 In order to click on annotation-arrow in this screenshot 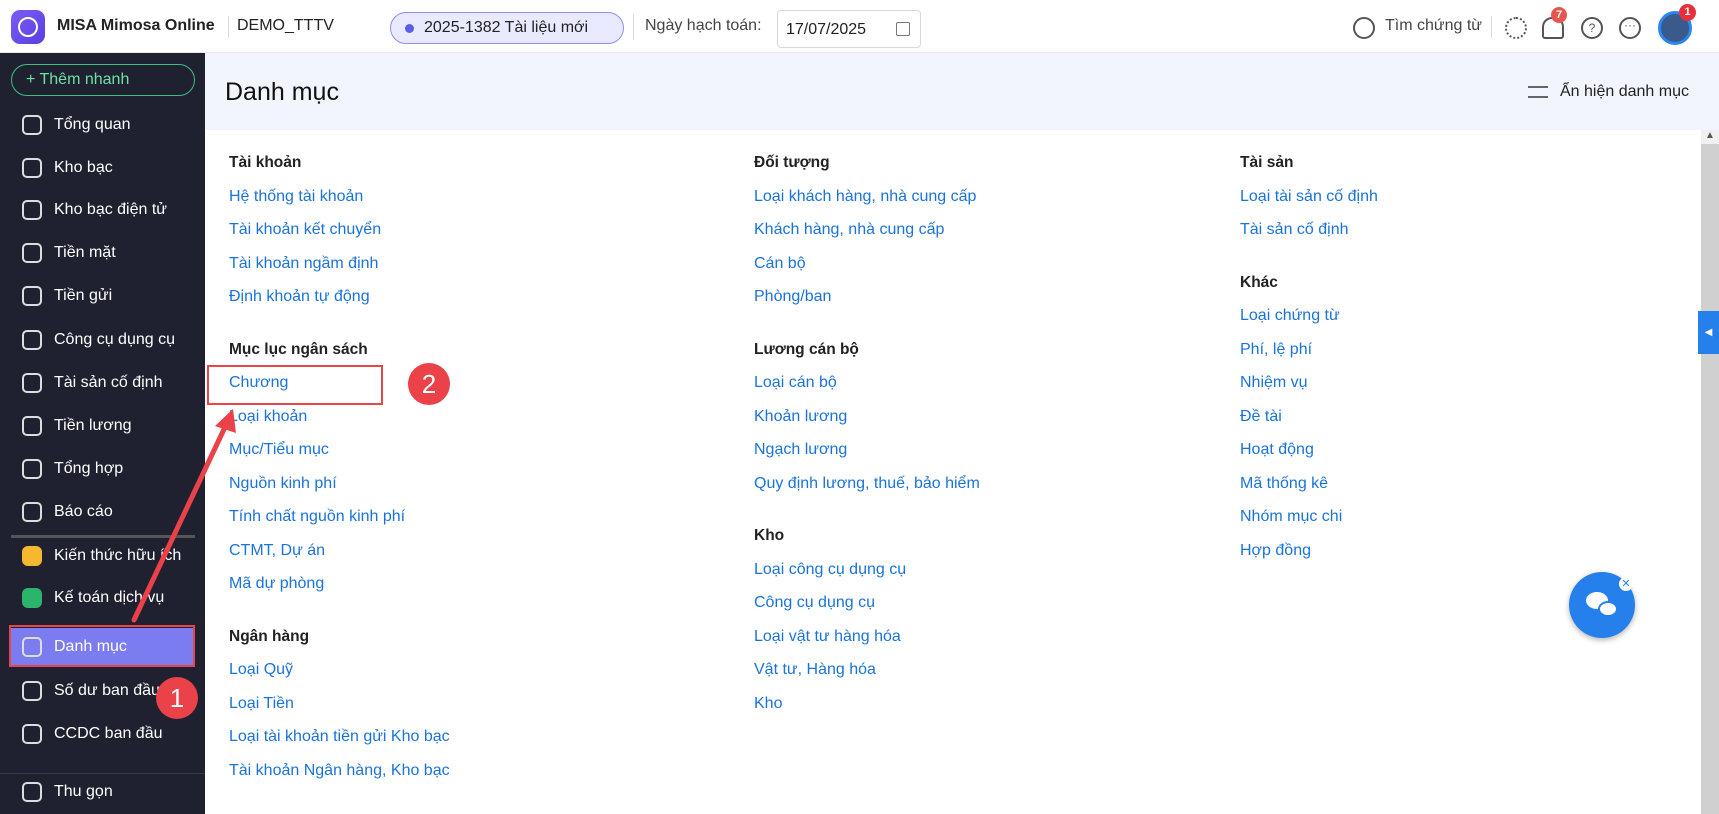, I will do `click(183, 516)`.